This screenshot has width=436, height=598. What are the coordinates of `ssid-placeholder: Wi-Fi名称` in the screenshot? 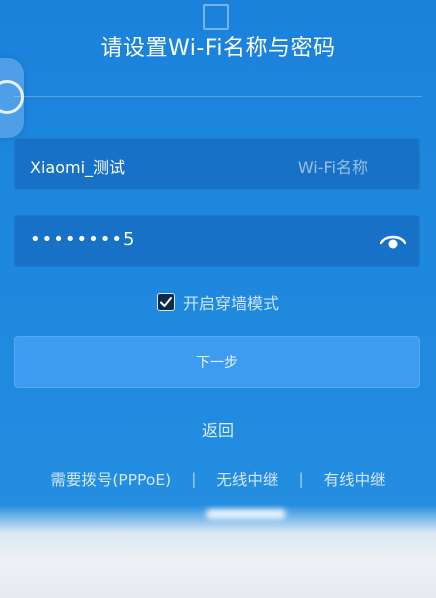 It's located at (332, 167).